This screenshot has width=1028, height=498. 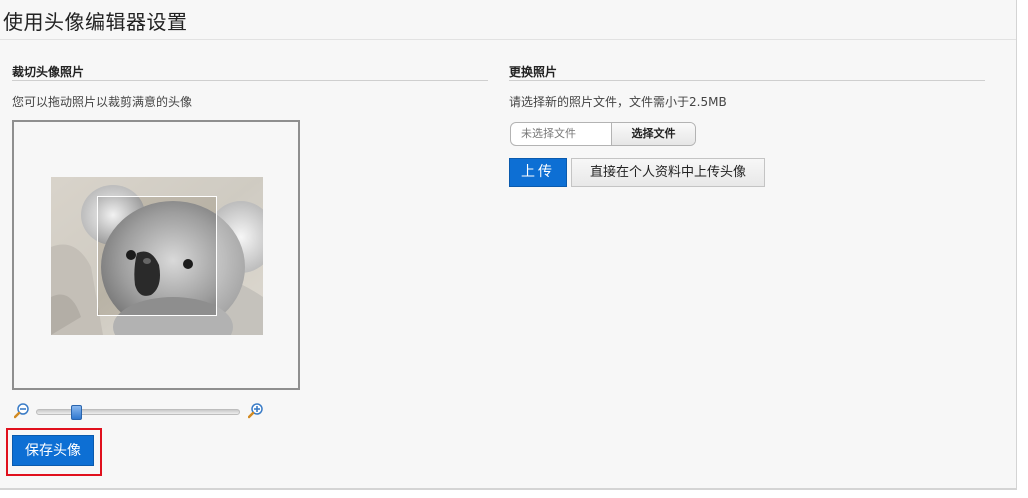 What do you see at coordinates (250, 80) in the screenshot?
I see `crop-section-divider` at bounding box center [250, 80].